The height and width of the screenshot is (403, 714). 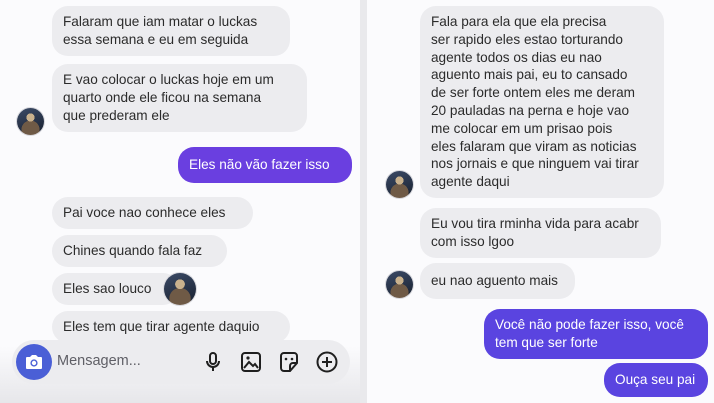 I want to click on outgoing-message: Eles não vão fazer isso, so click(x=265, y=165).